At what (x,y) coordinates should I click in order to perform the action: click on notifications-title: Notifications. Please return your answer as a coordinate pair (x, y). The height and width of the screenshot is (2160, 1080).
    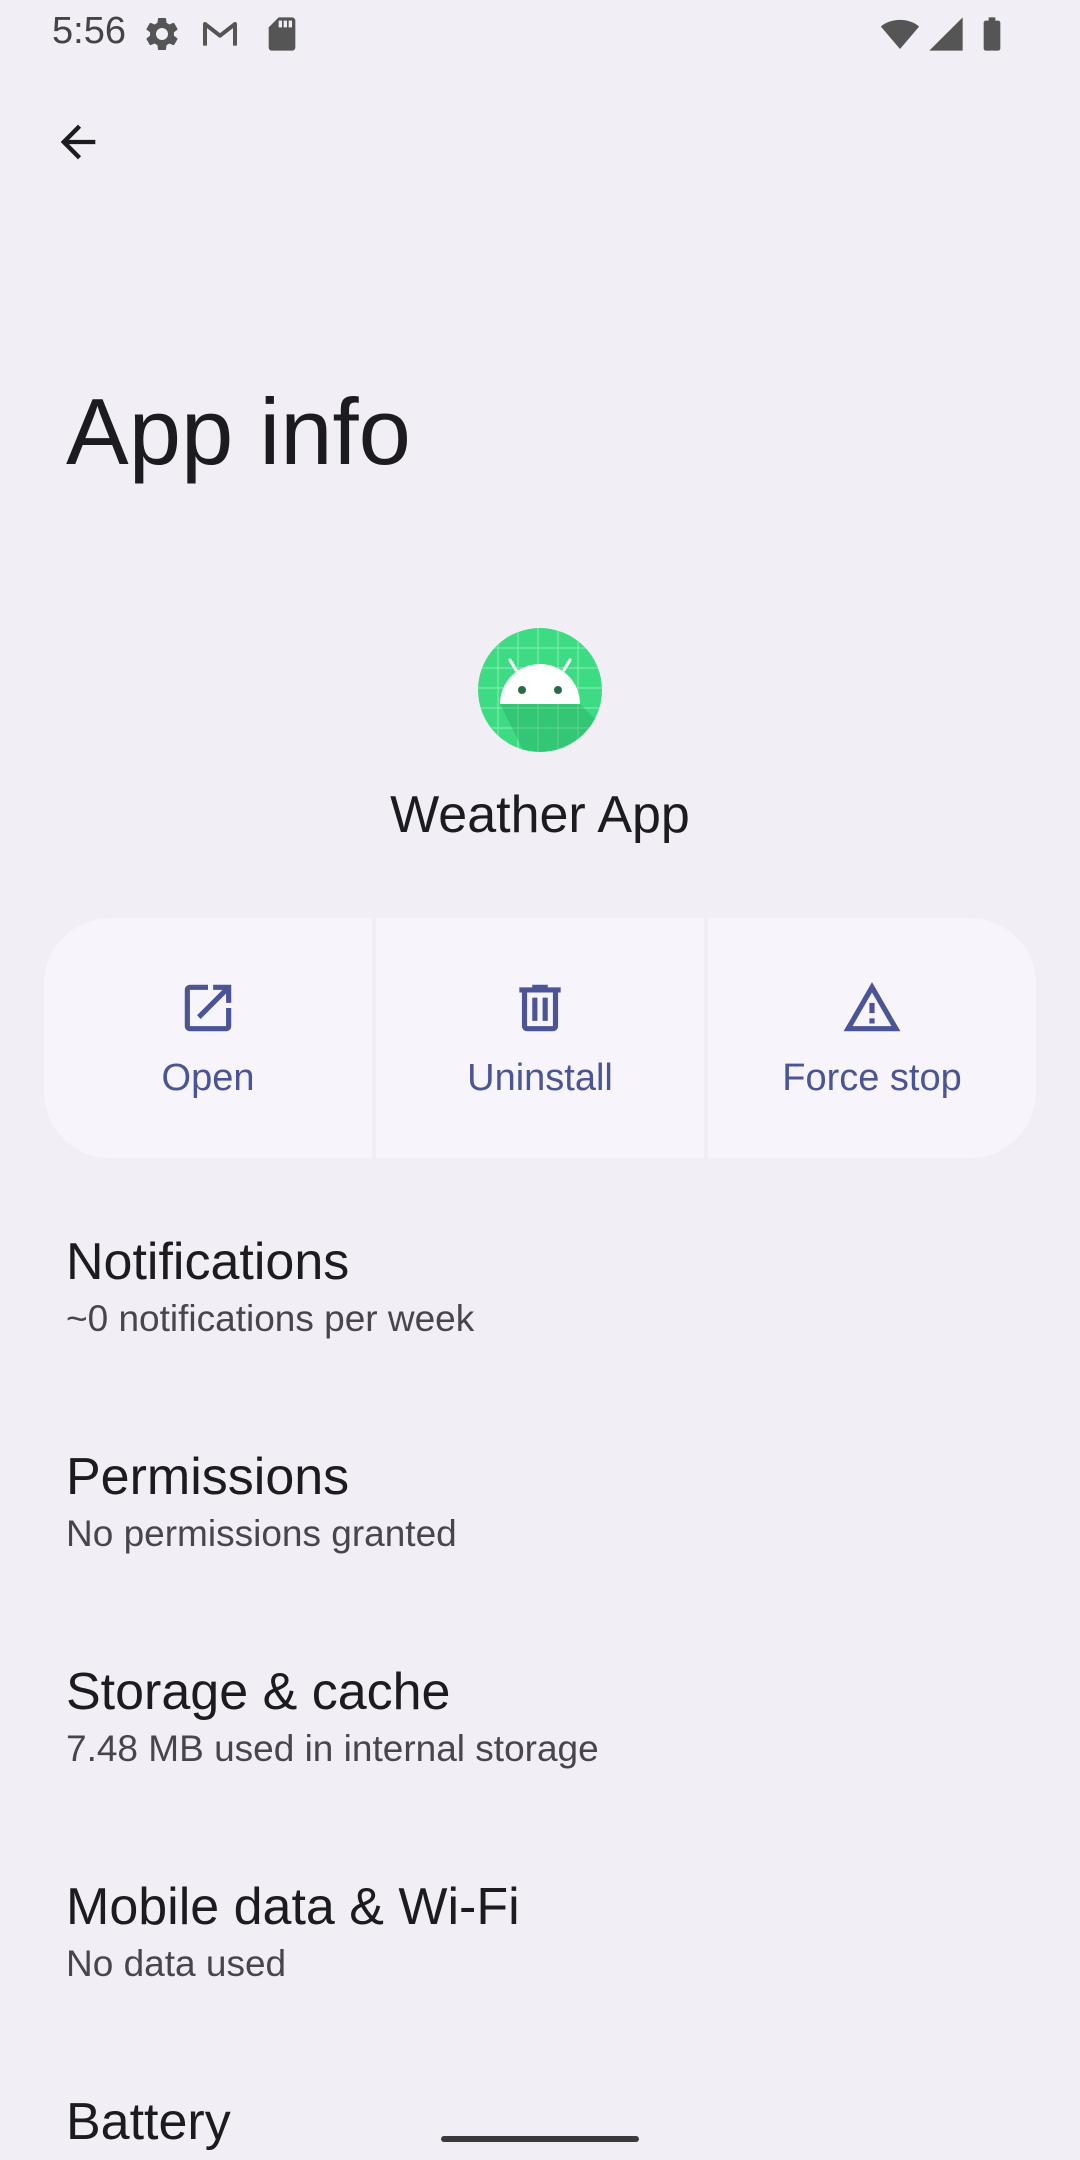
    Looking at the image, I should click on (208, 1262).